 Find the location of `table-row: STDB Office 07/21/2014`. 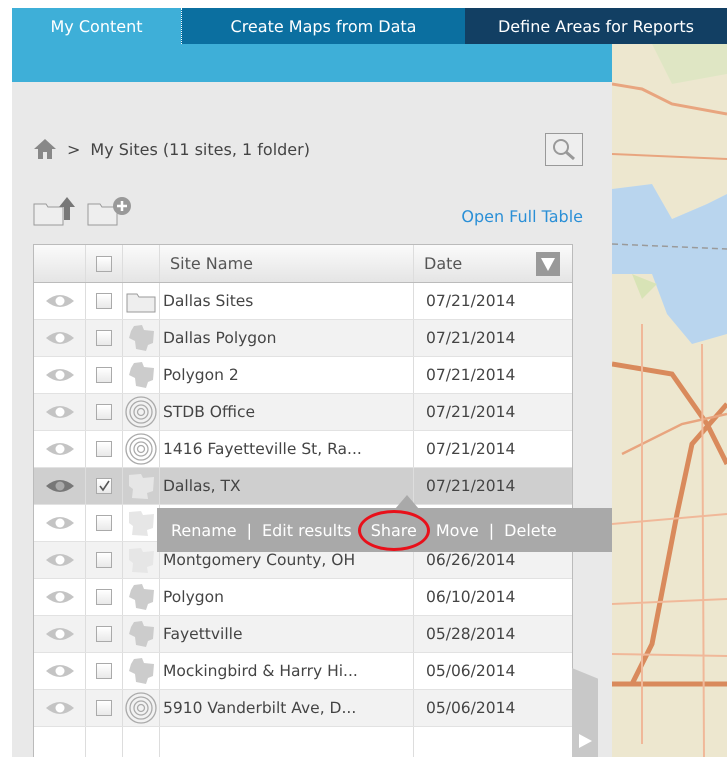

table-row: STDB Office 07/21/2014 is located at coordinates (303, 412).